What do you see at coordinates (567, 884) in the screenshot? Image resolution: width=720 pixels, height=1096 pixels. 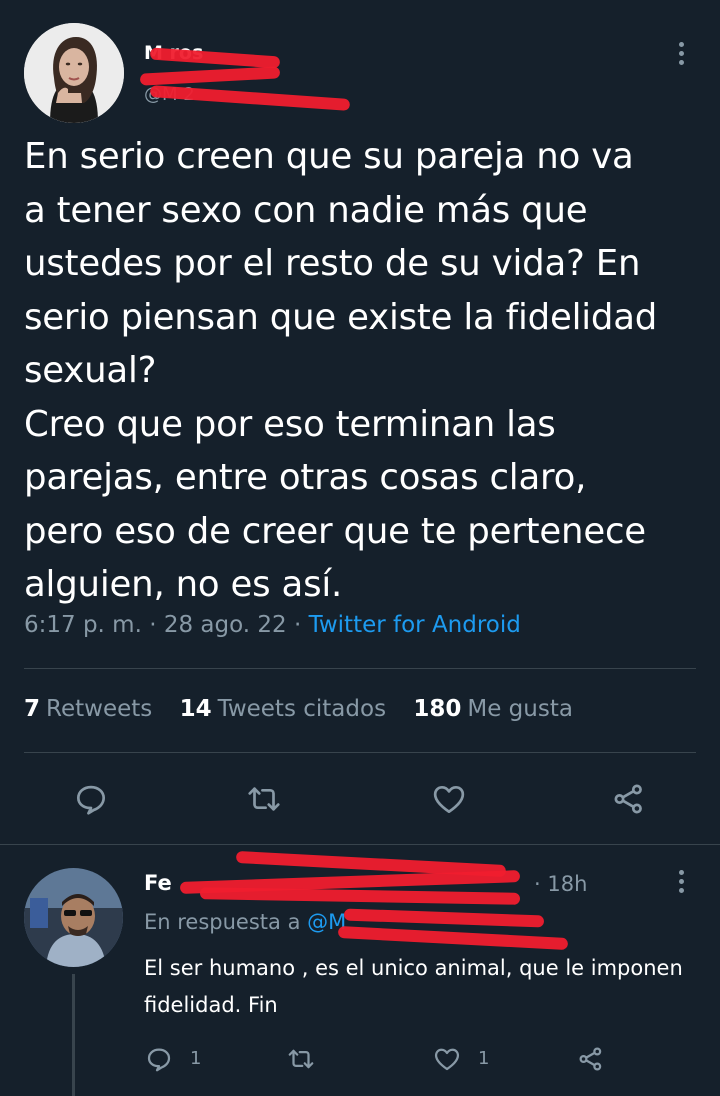 I see `reply-time: 18h` at bounding box center [567, 884].